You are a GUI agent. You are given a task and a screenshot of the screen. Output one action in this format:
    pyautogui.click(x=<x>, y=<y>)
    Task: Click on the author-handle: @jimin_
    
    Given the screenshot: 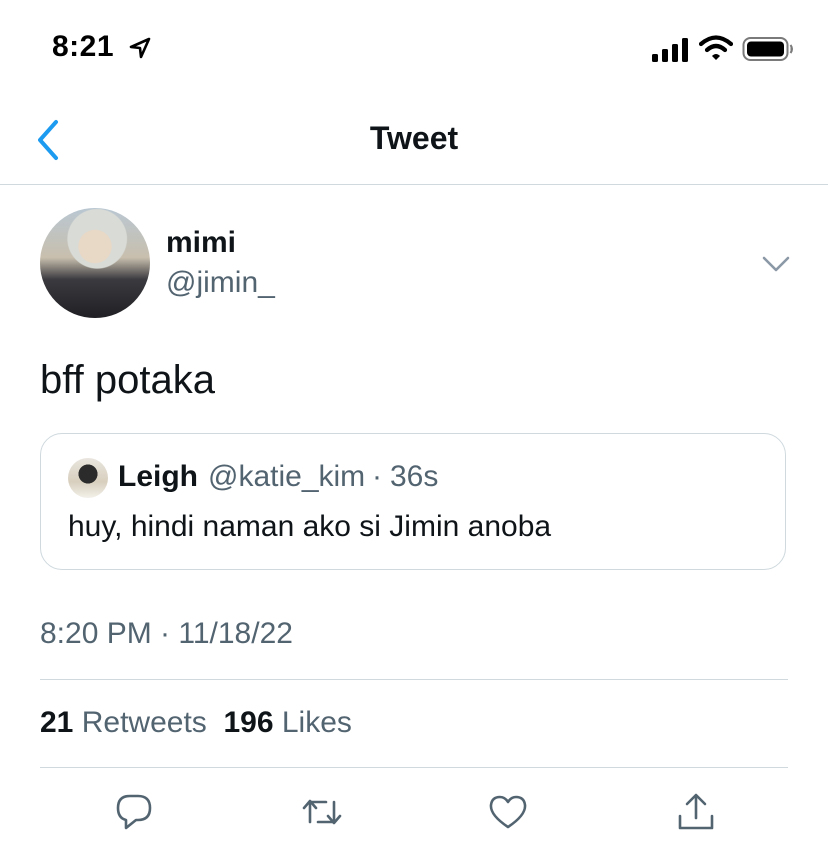 What is the action you would take?
    pyautogui.click(x=220, y=283)
    